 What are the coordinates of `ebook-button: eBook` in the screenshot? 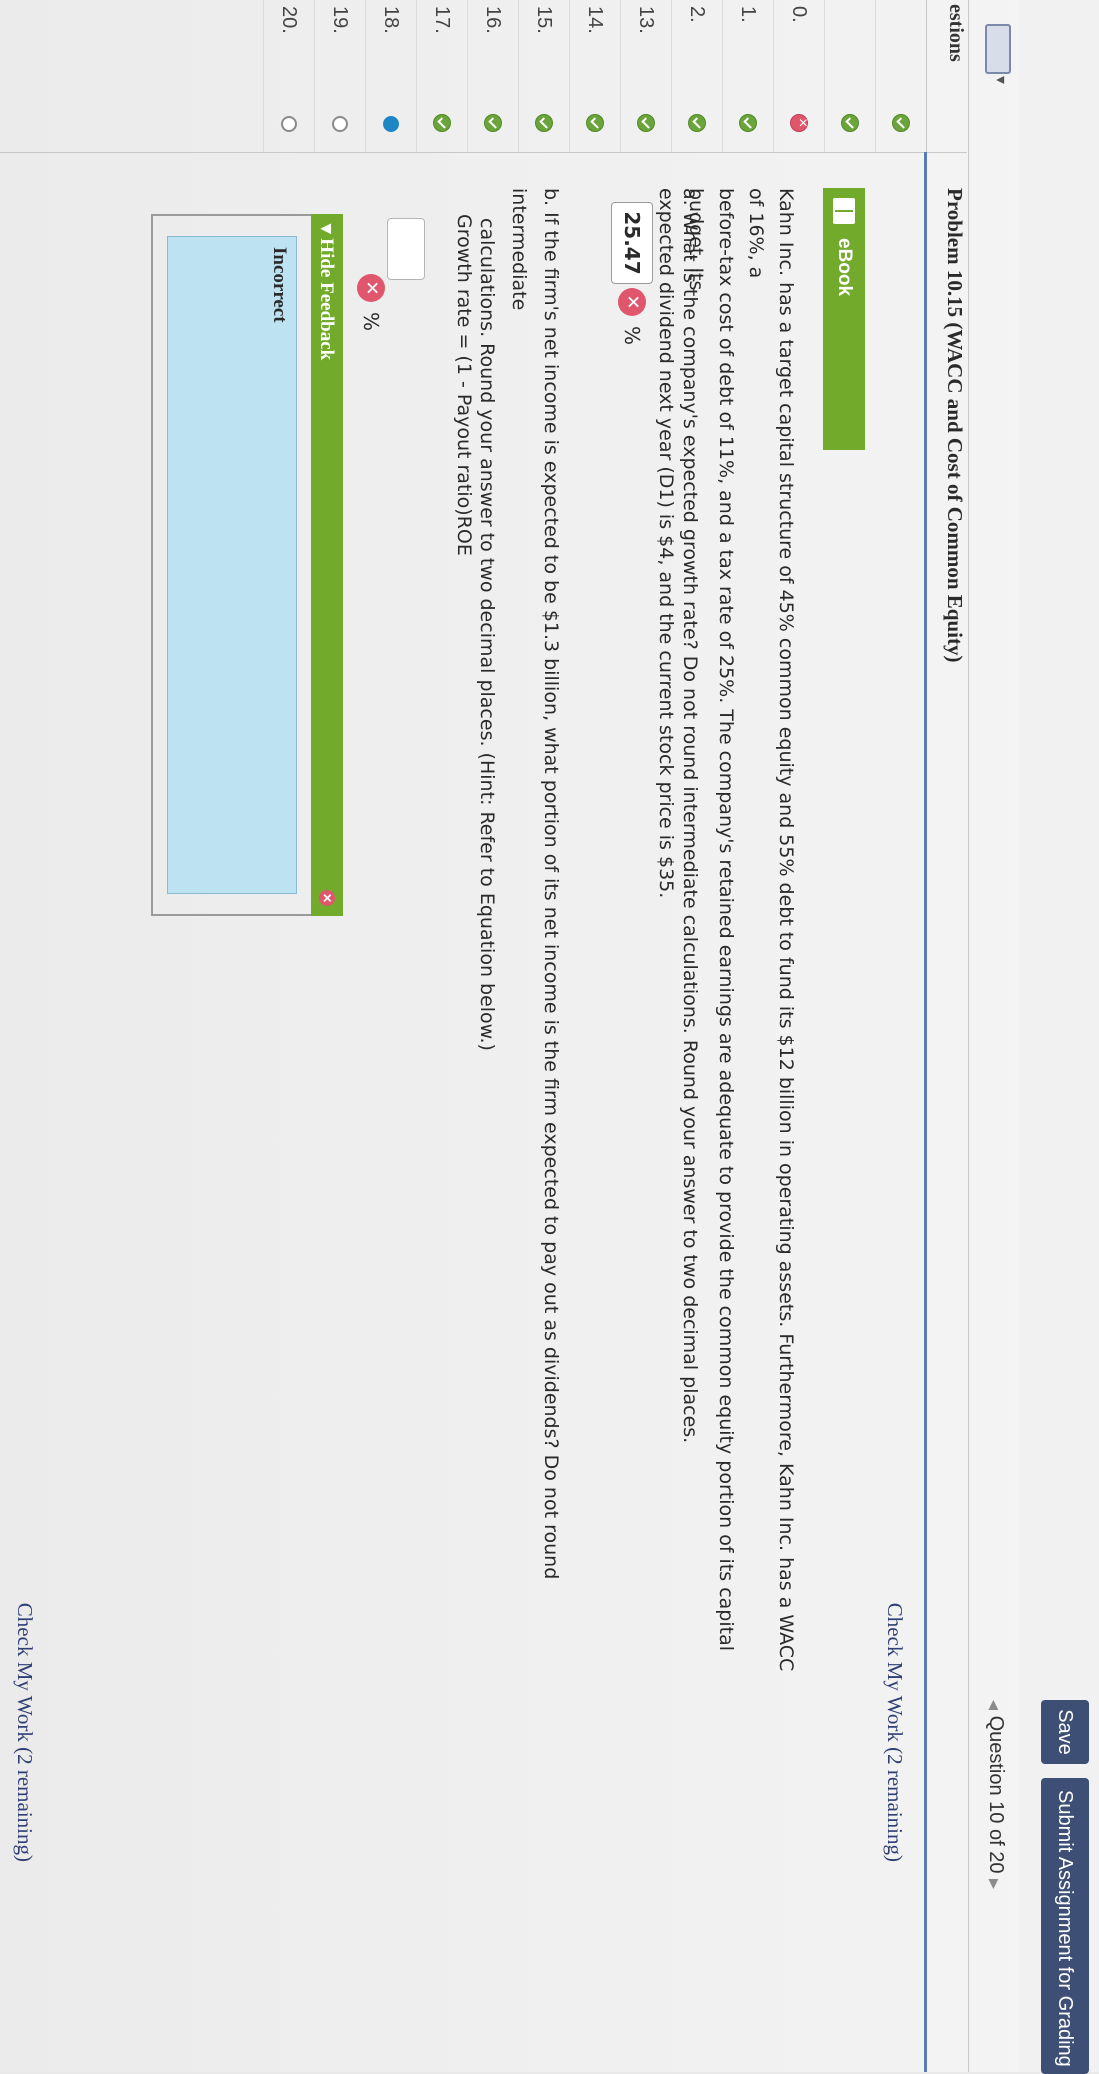 It's located at (844, 319).